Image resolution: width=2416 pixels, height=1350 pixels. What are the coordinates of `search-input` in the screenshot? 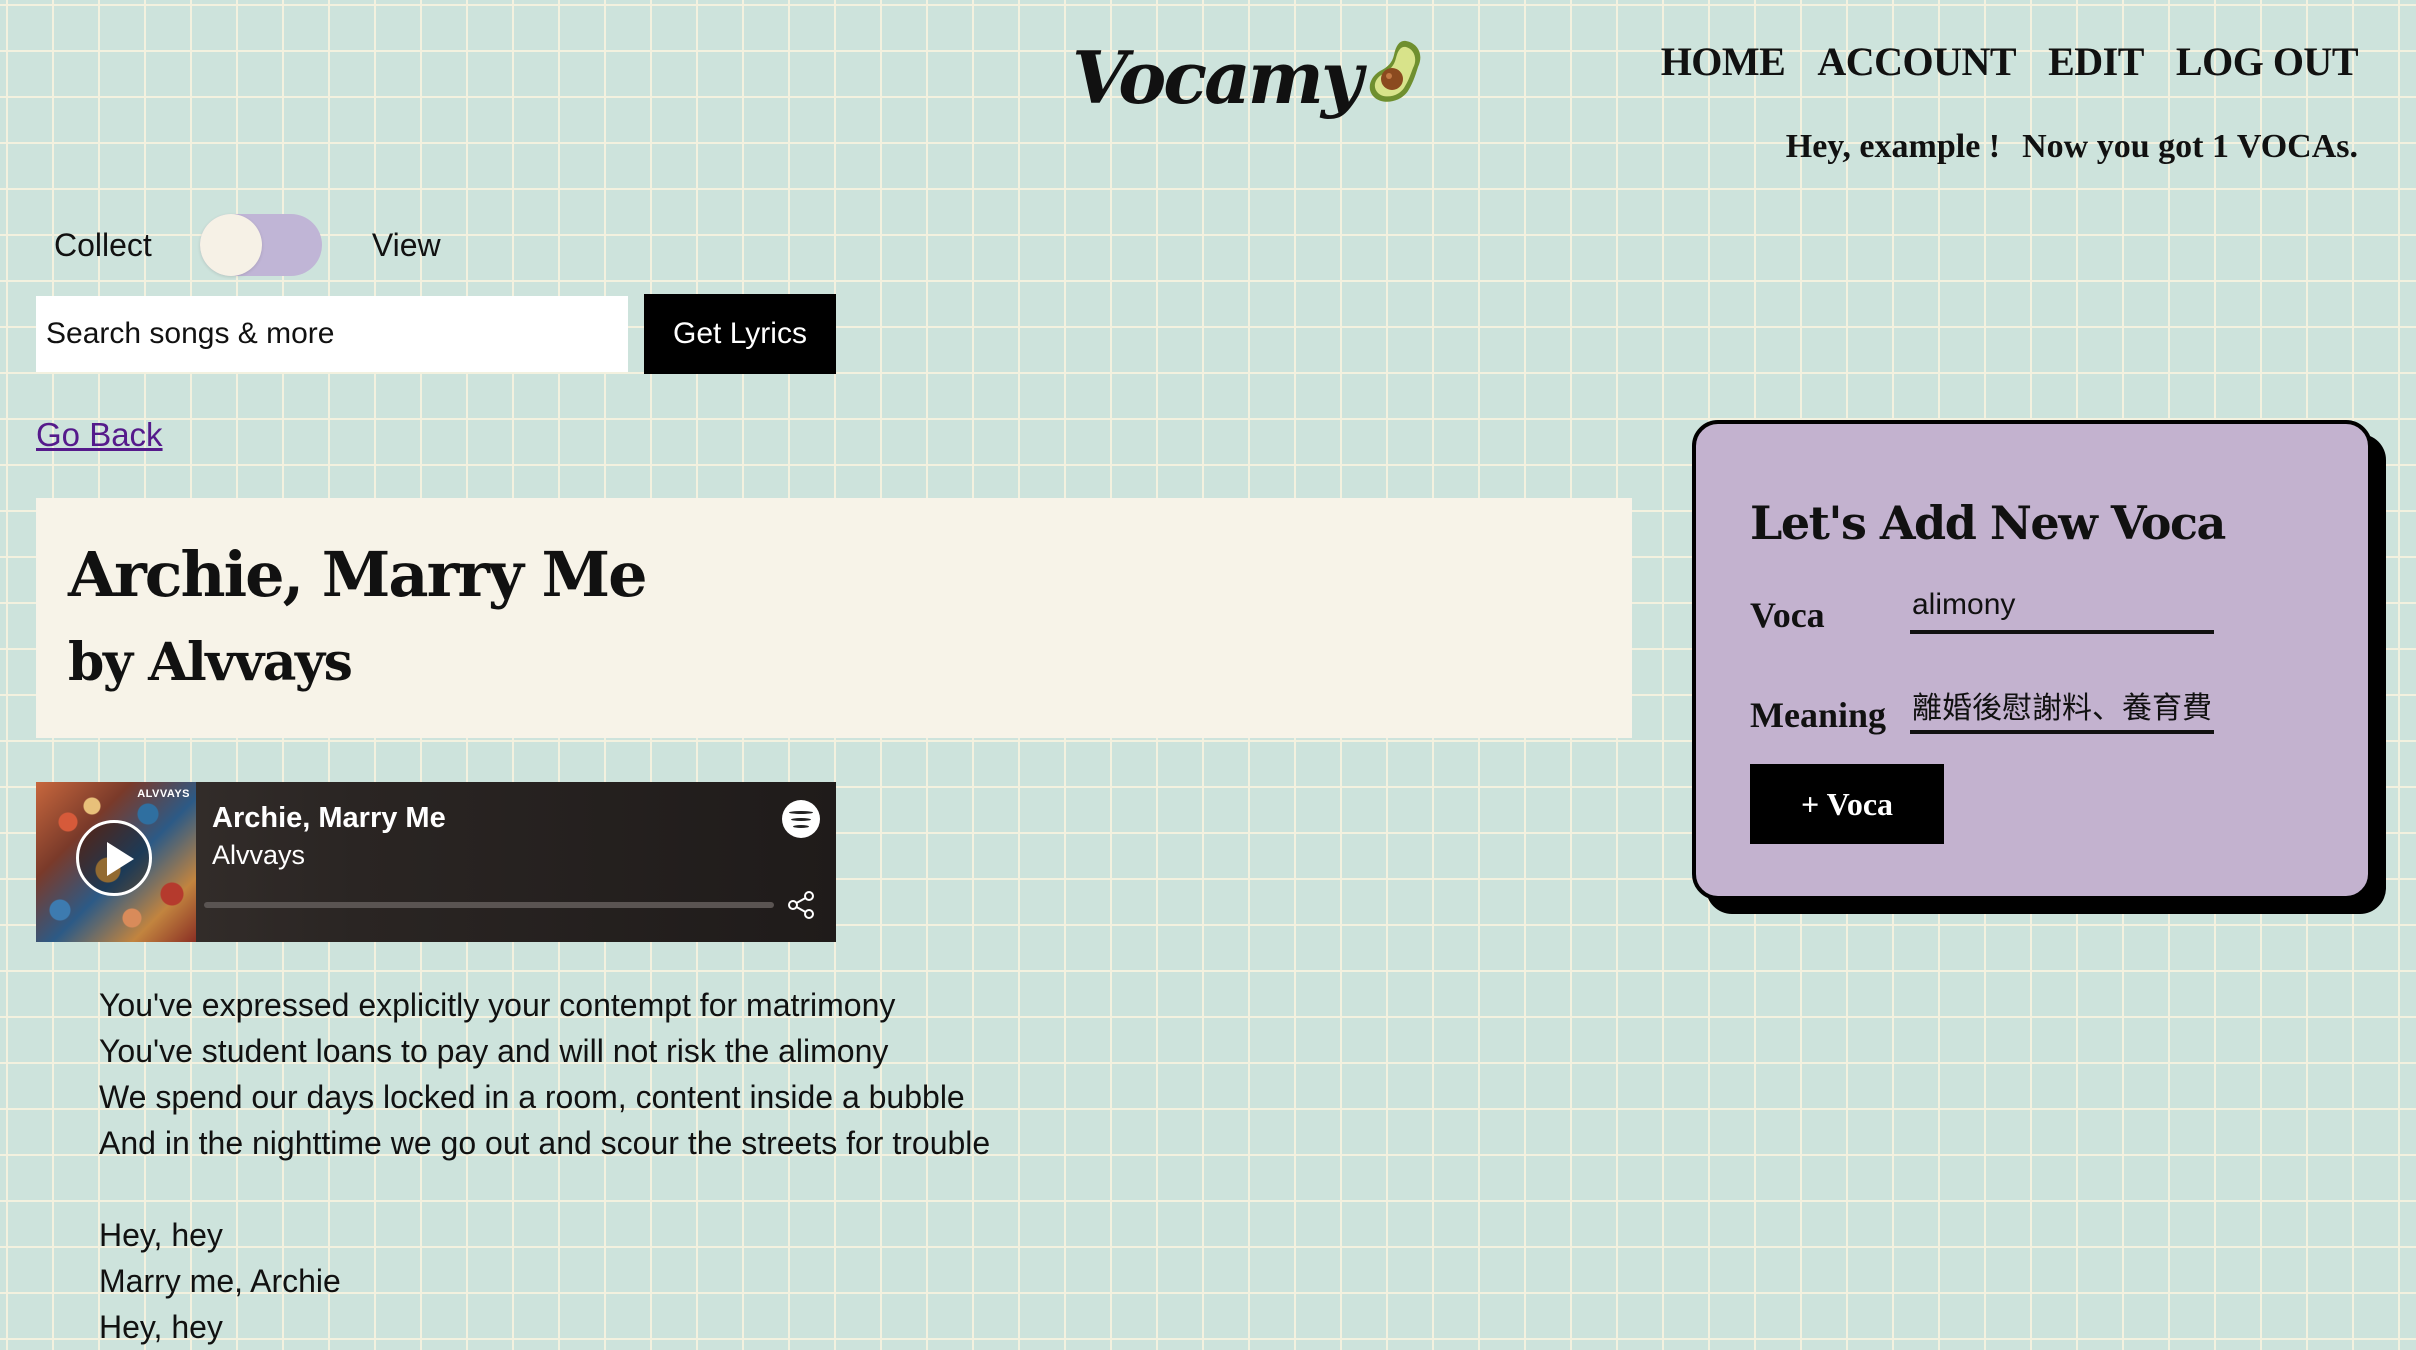 It's located at (332, 334).